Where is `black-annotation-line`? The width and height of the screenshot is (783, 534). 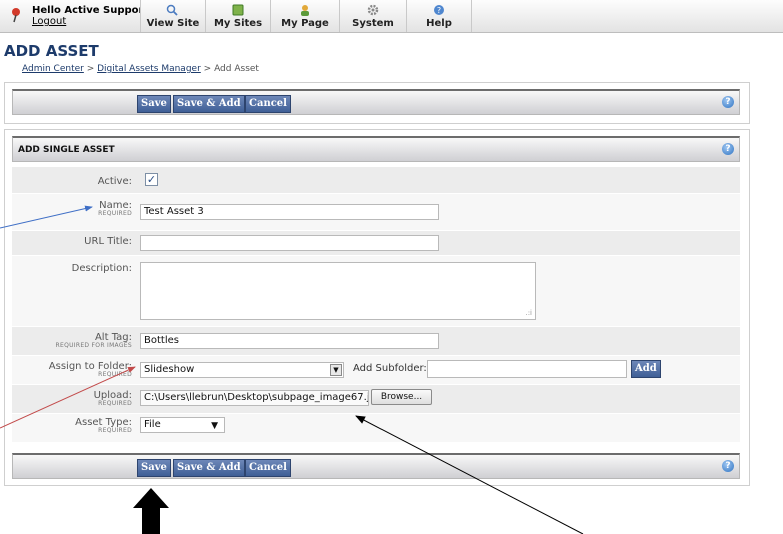 black-annotation-line is located at coordinates (469, 474).